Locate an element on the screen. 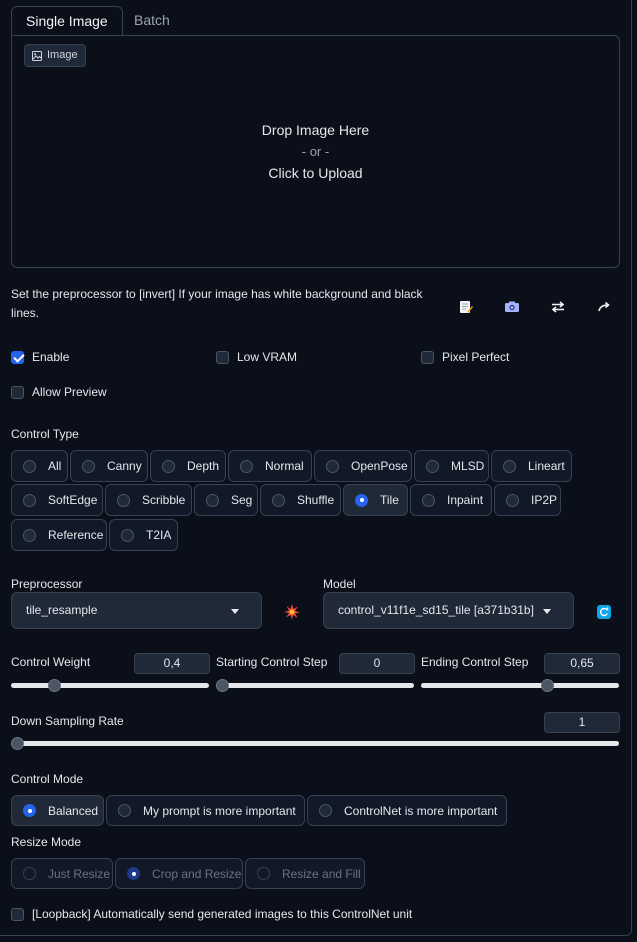 The width and height of the screenshot is (637, 942). resize-mode-crop-and-resize: Crop and Resize is located at coordinates (179, 873).